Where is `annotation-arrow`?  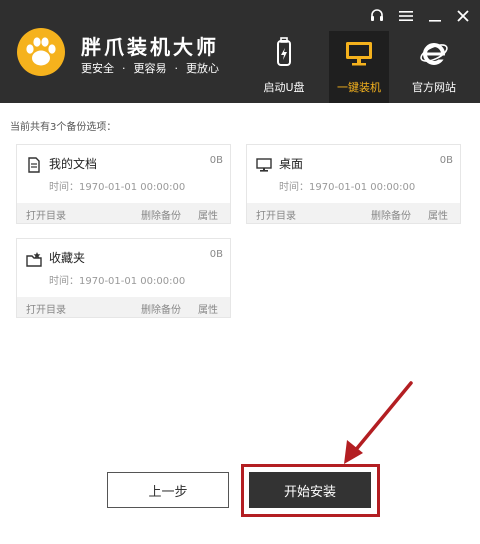 annotation-arrow is located at coordinates (378, 422).